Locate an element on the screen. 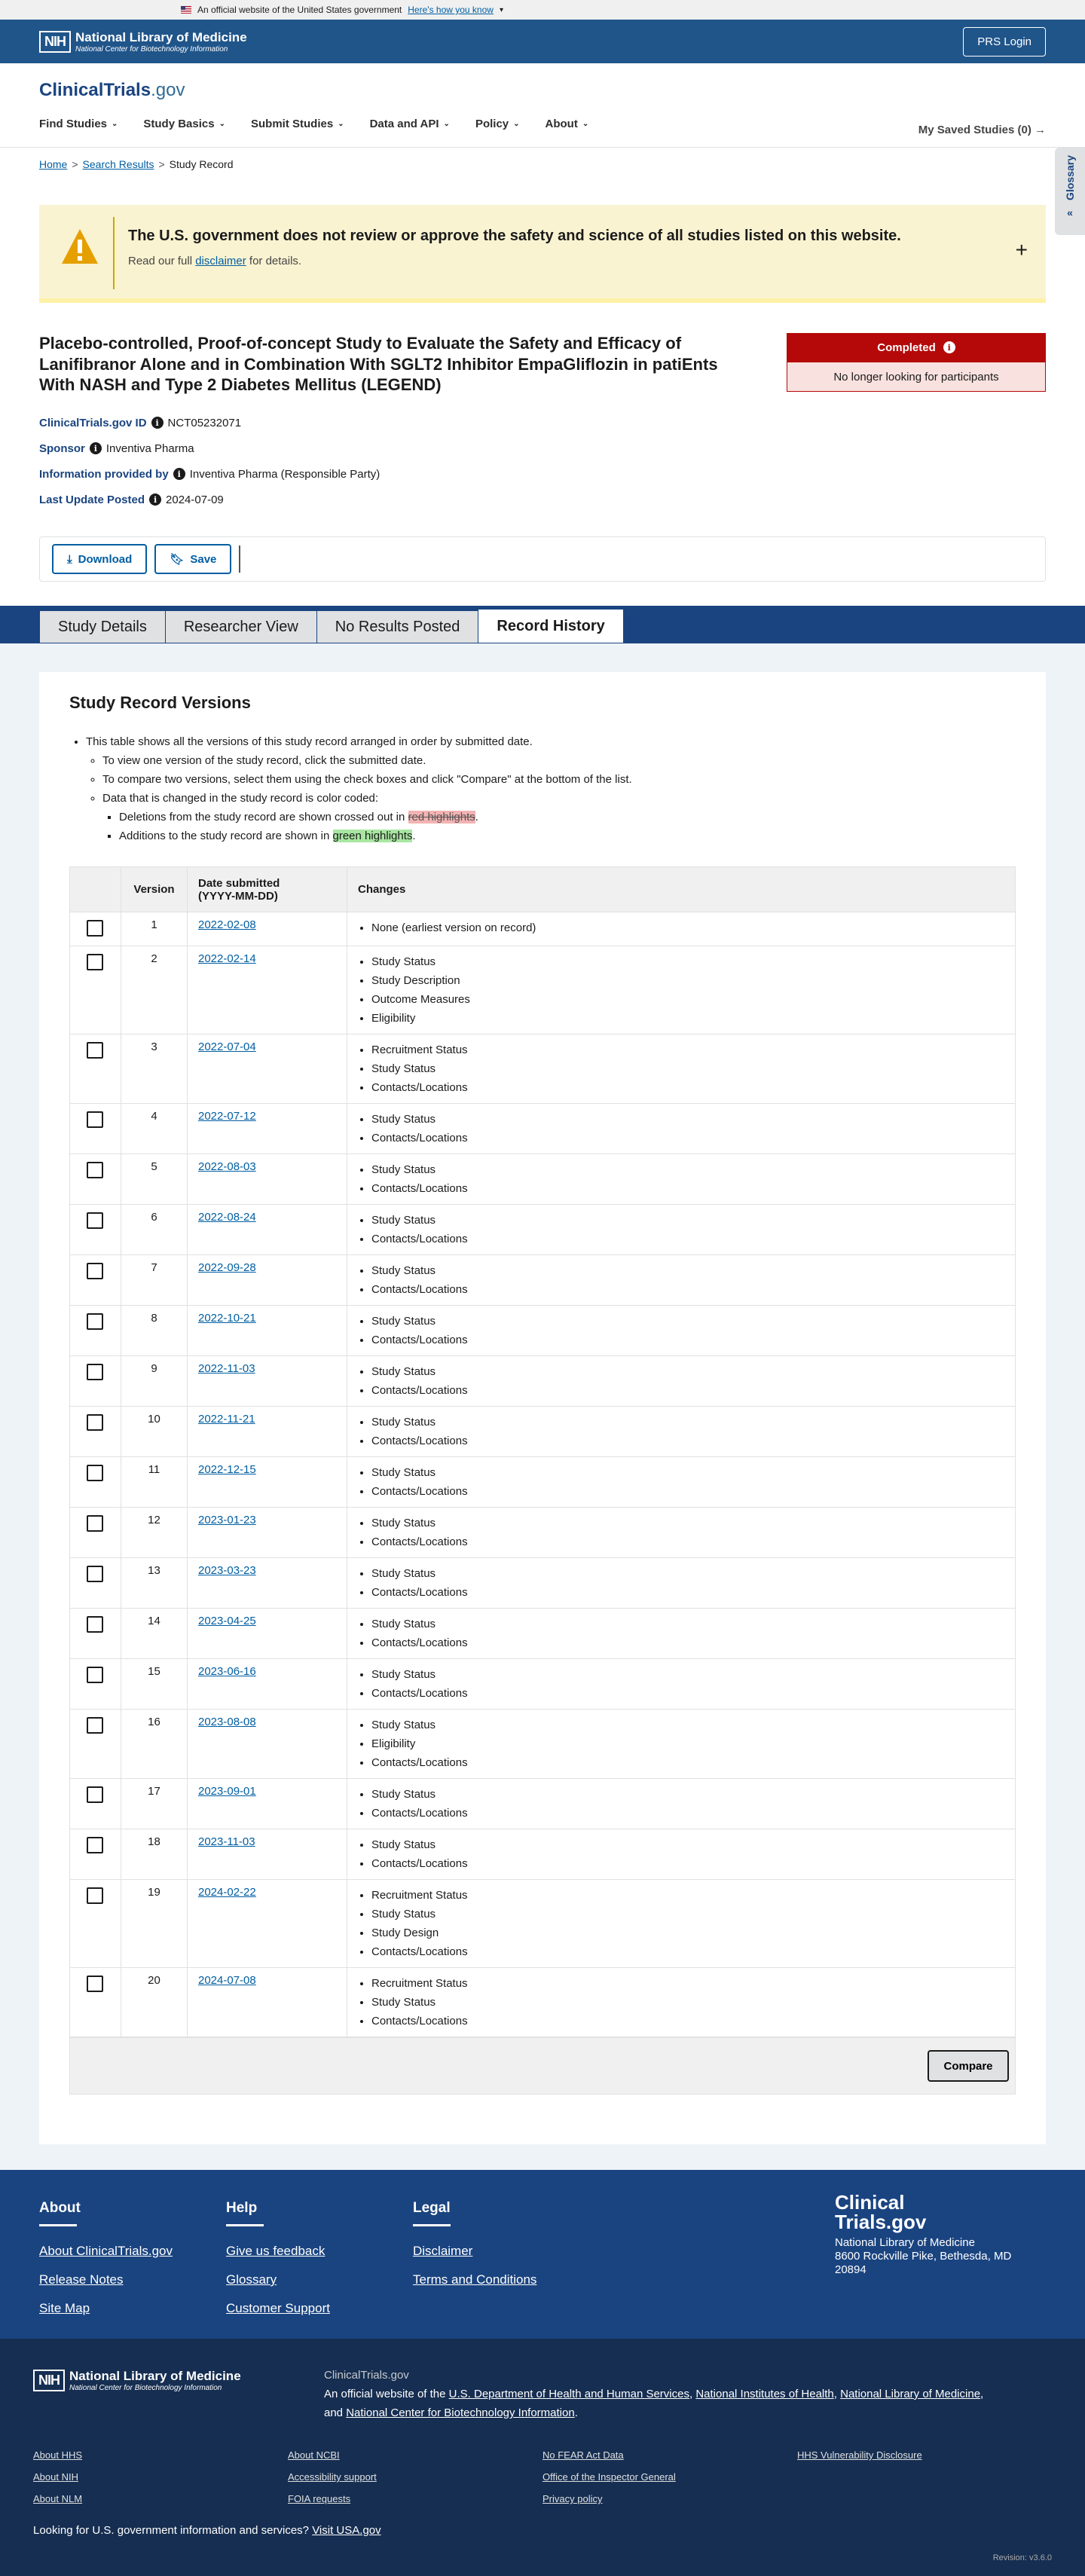 This screenshot has width=1085, height=2576. usa-gov-link: Visit USA.gov is located at coordinates (346, 2530).